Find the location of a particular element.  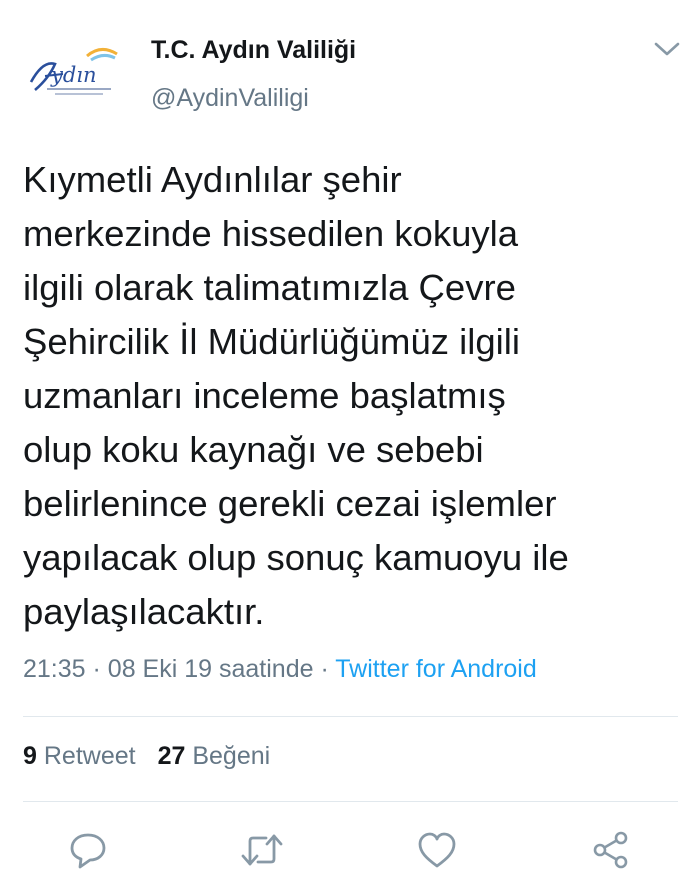

reply-button is located at coordinates (88, 850).